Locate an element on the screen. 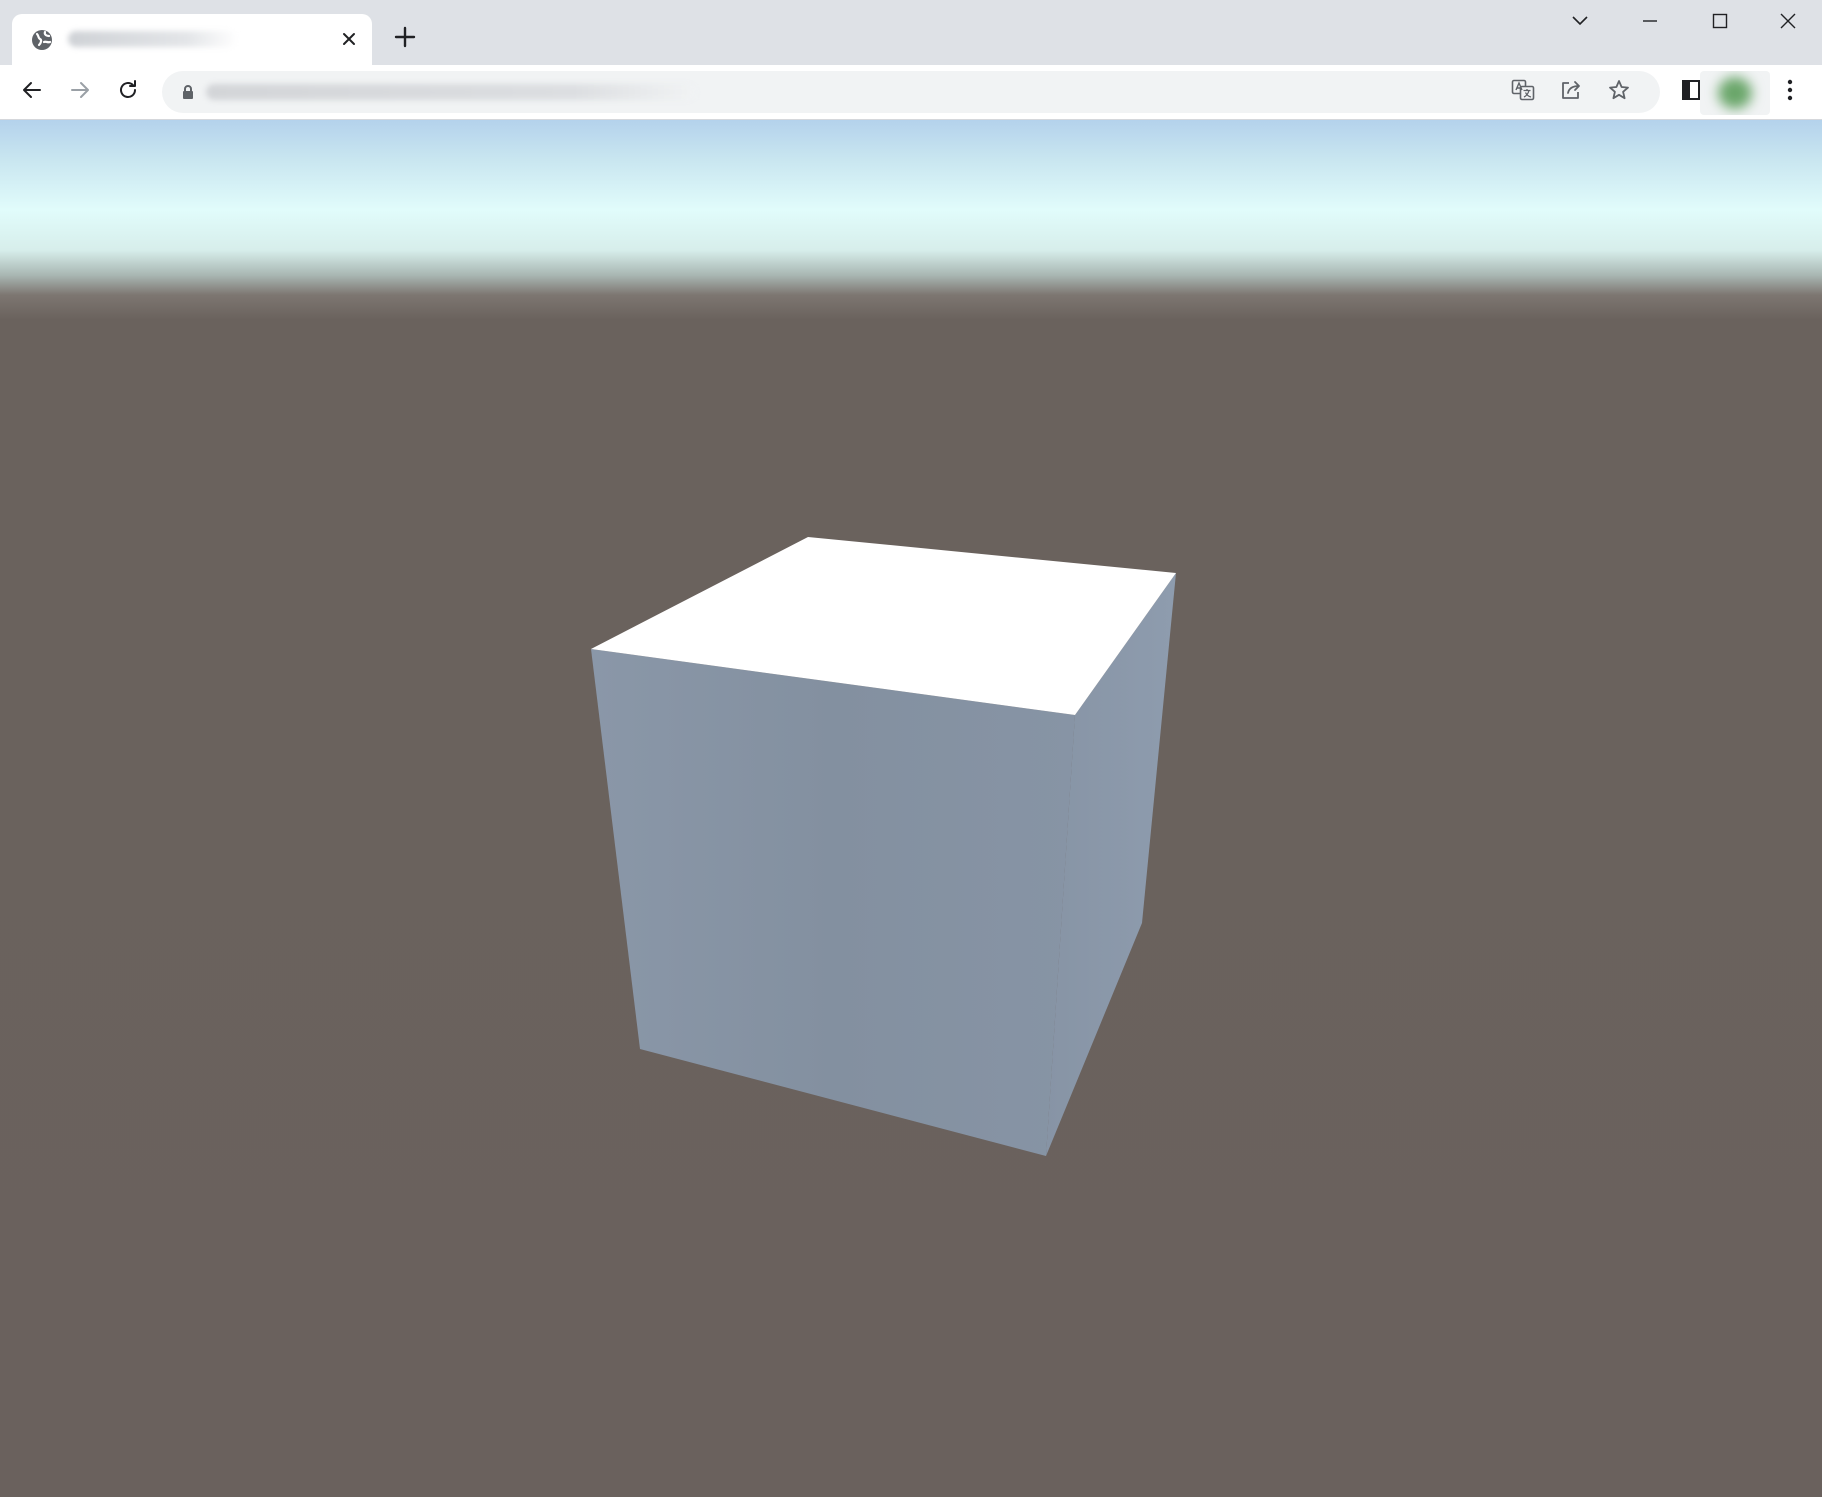  forward-button is located at coordinates (80, 92).